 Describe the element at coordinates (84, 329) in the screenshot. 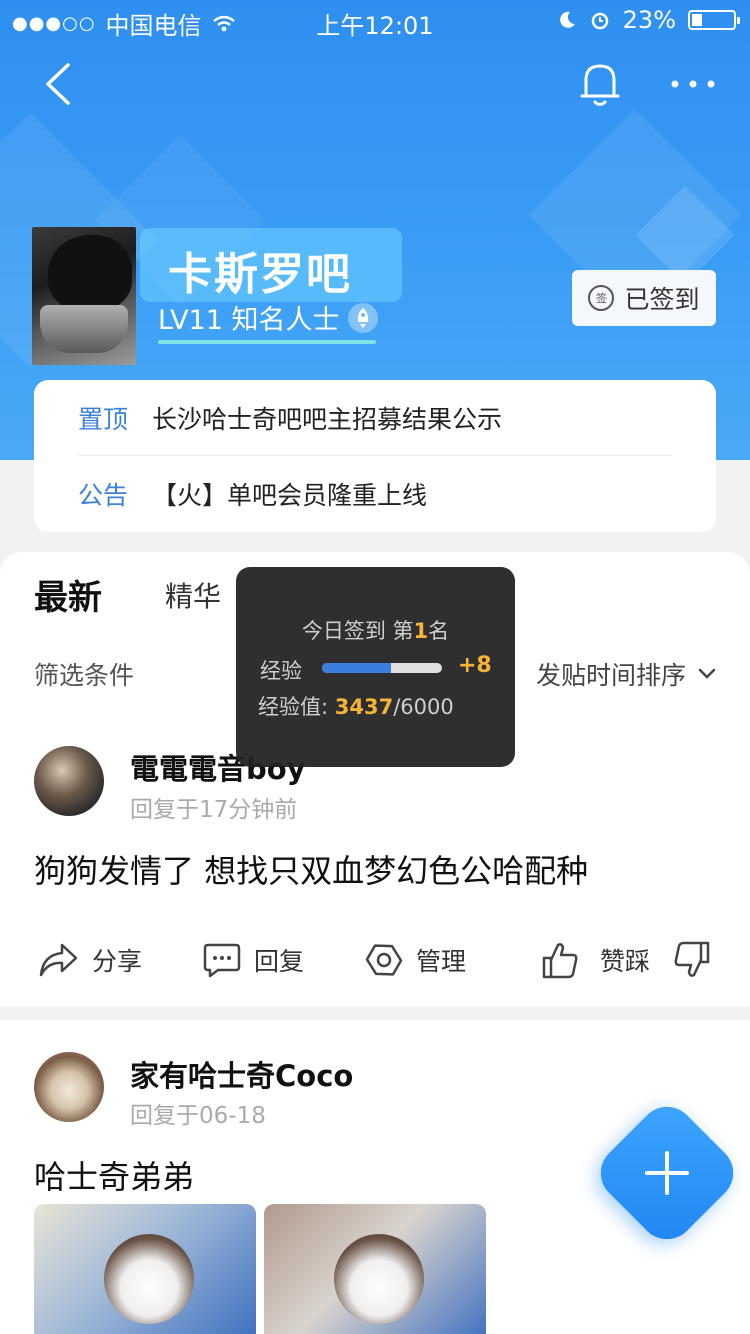

I see `avatar-pot-shape` at that location.